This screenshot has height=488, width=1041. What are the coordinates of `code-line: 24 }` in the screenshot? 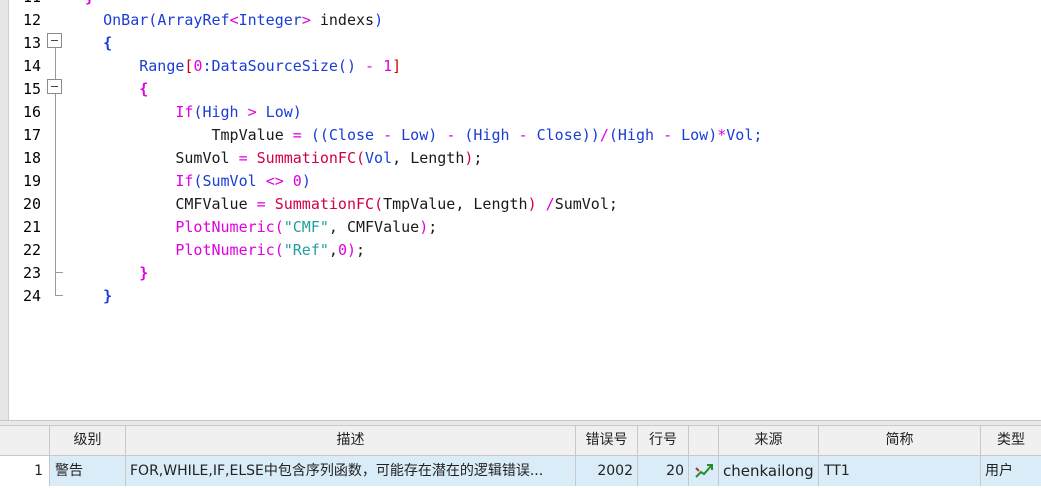 It's located at (520, 296).